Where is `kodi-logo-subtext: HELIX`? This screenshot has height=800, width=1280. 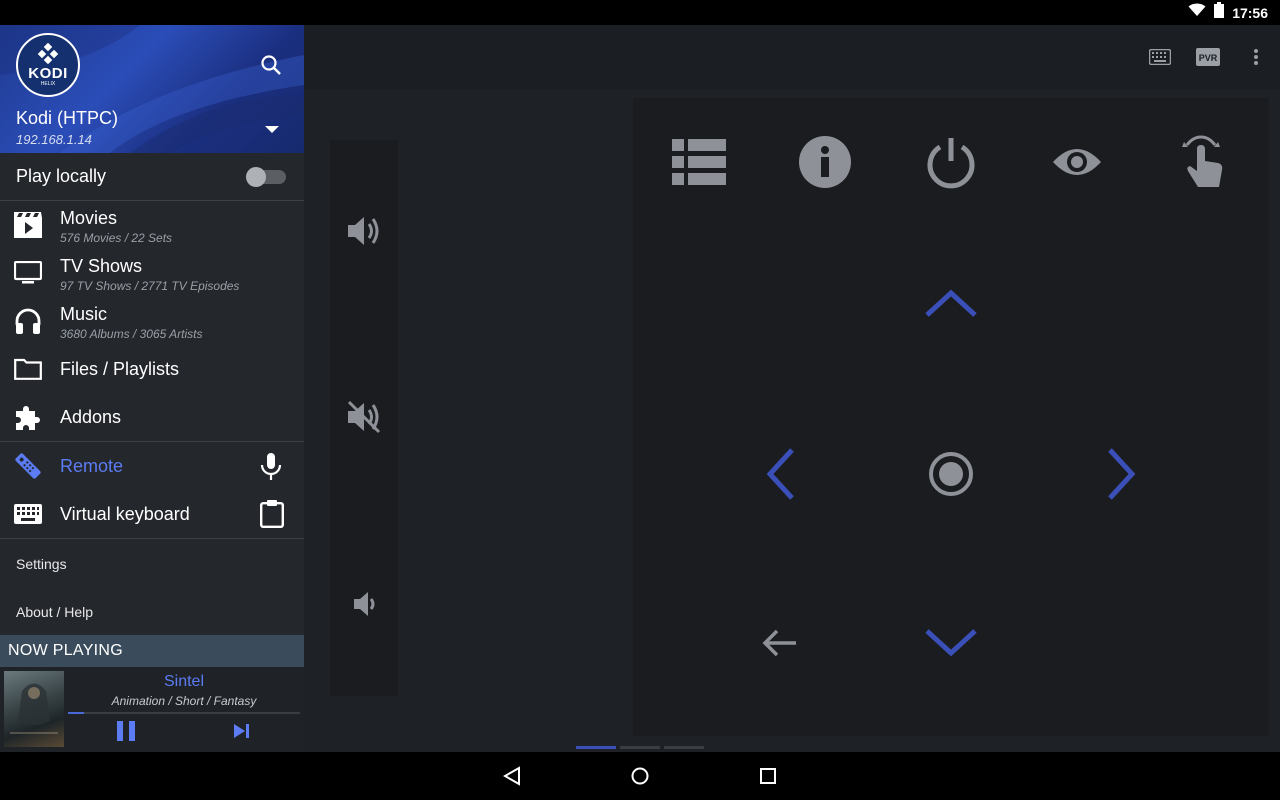 kodi-logo-subtext: HELIX is located at coordinates (48, 84).